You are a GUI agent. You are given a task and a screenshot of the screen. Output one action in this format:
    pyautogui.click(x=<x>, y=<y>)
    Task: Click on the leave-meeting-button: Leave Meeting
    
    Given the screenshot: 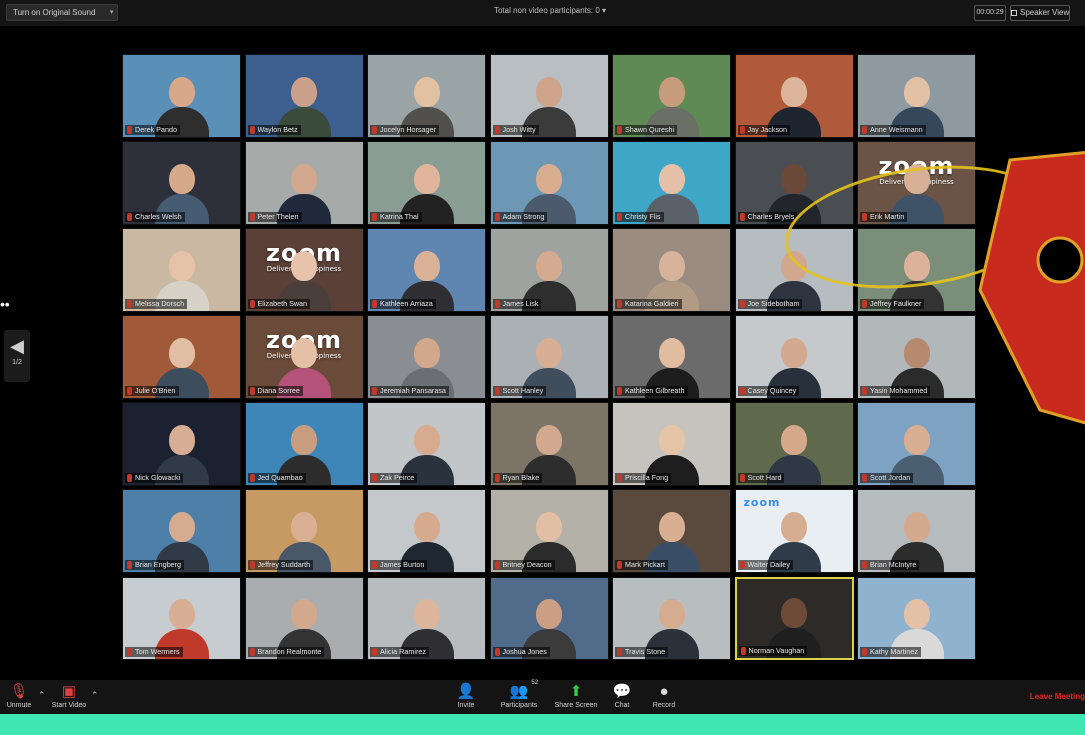 What is the action you would take?
    pyautogui.click(x=1057, y=696)
    